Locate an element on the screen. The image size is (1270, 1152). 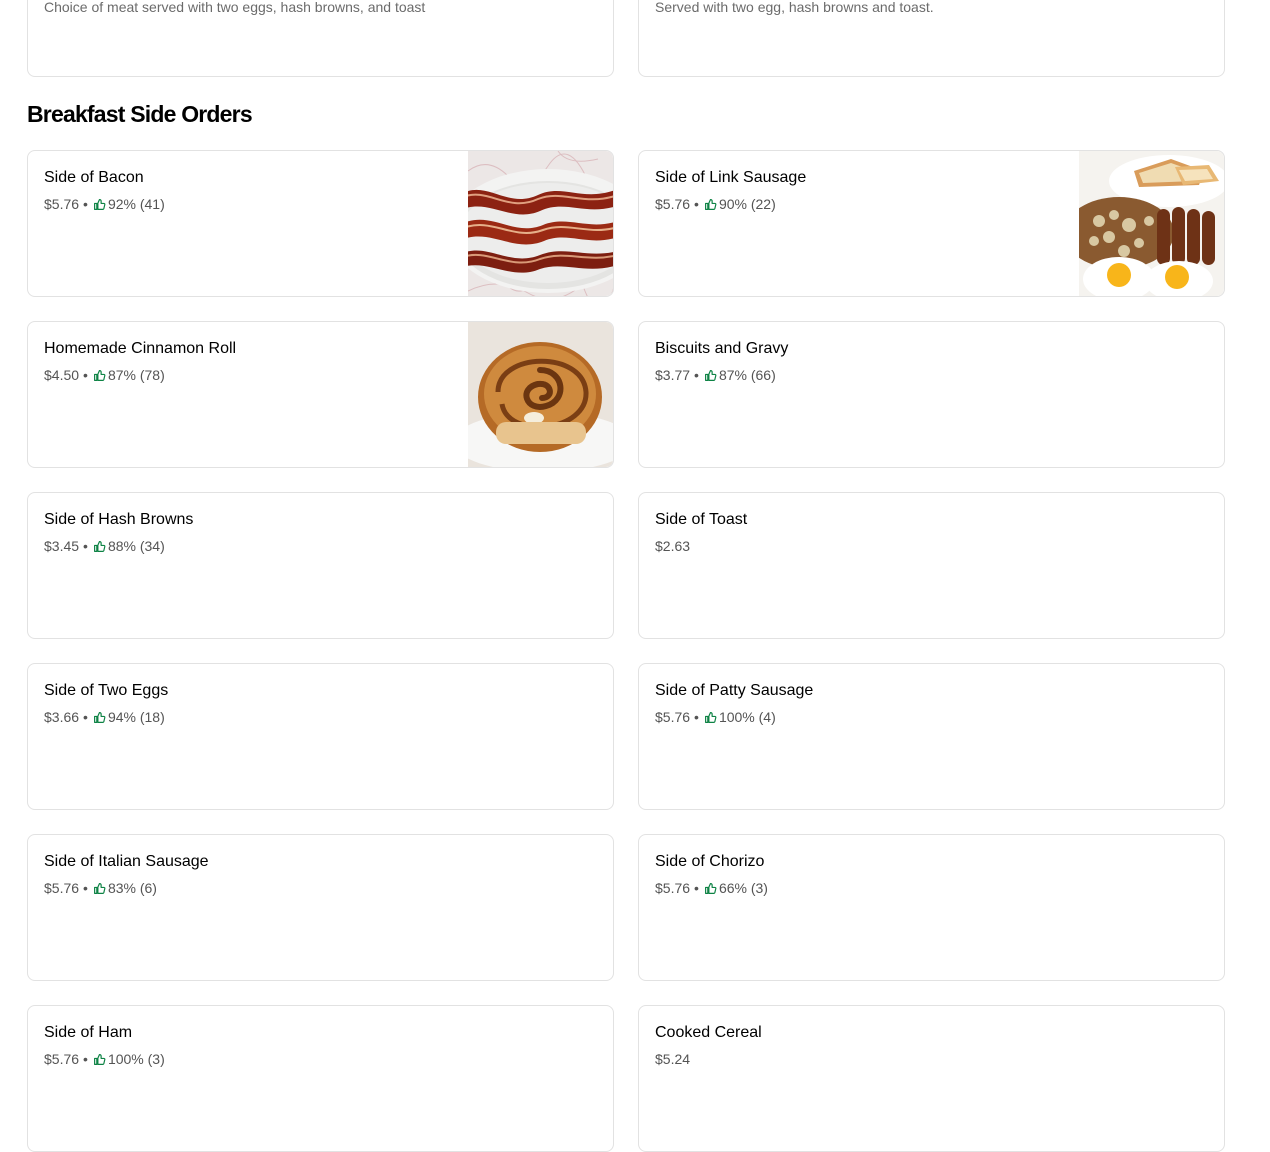
item-name: Homemade Cinnamon Roll is located at coordinates (140, 348).